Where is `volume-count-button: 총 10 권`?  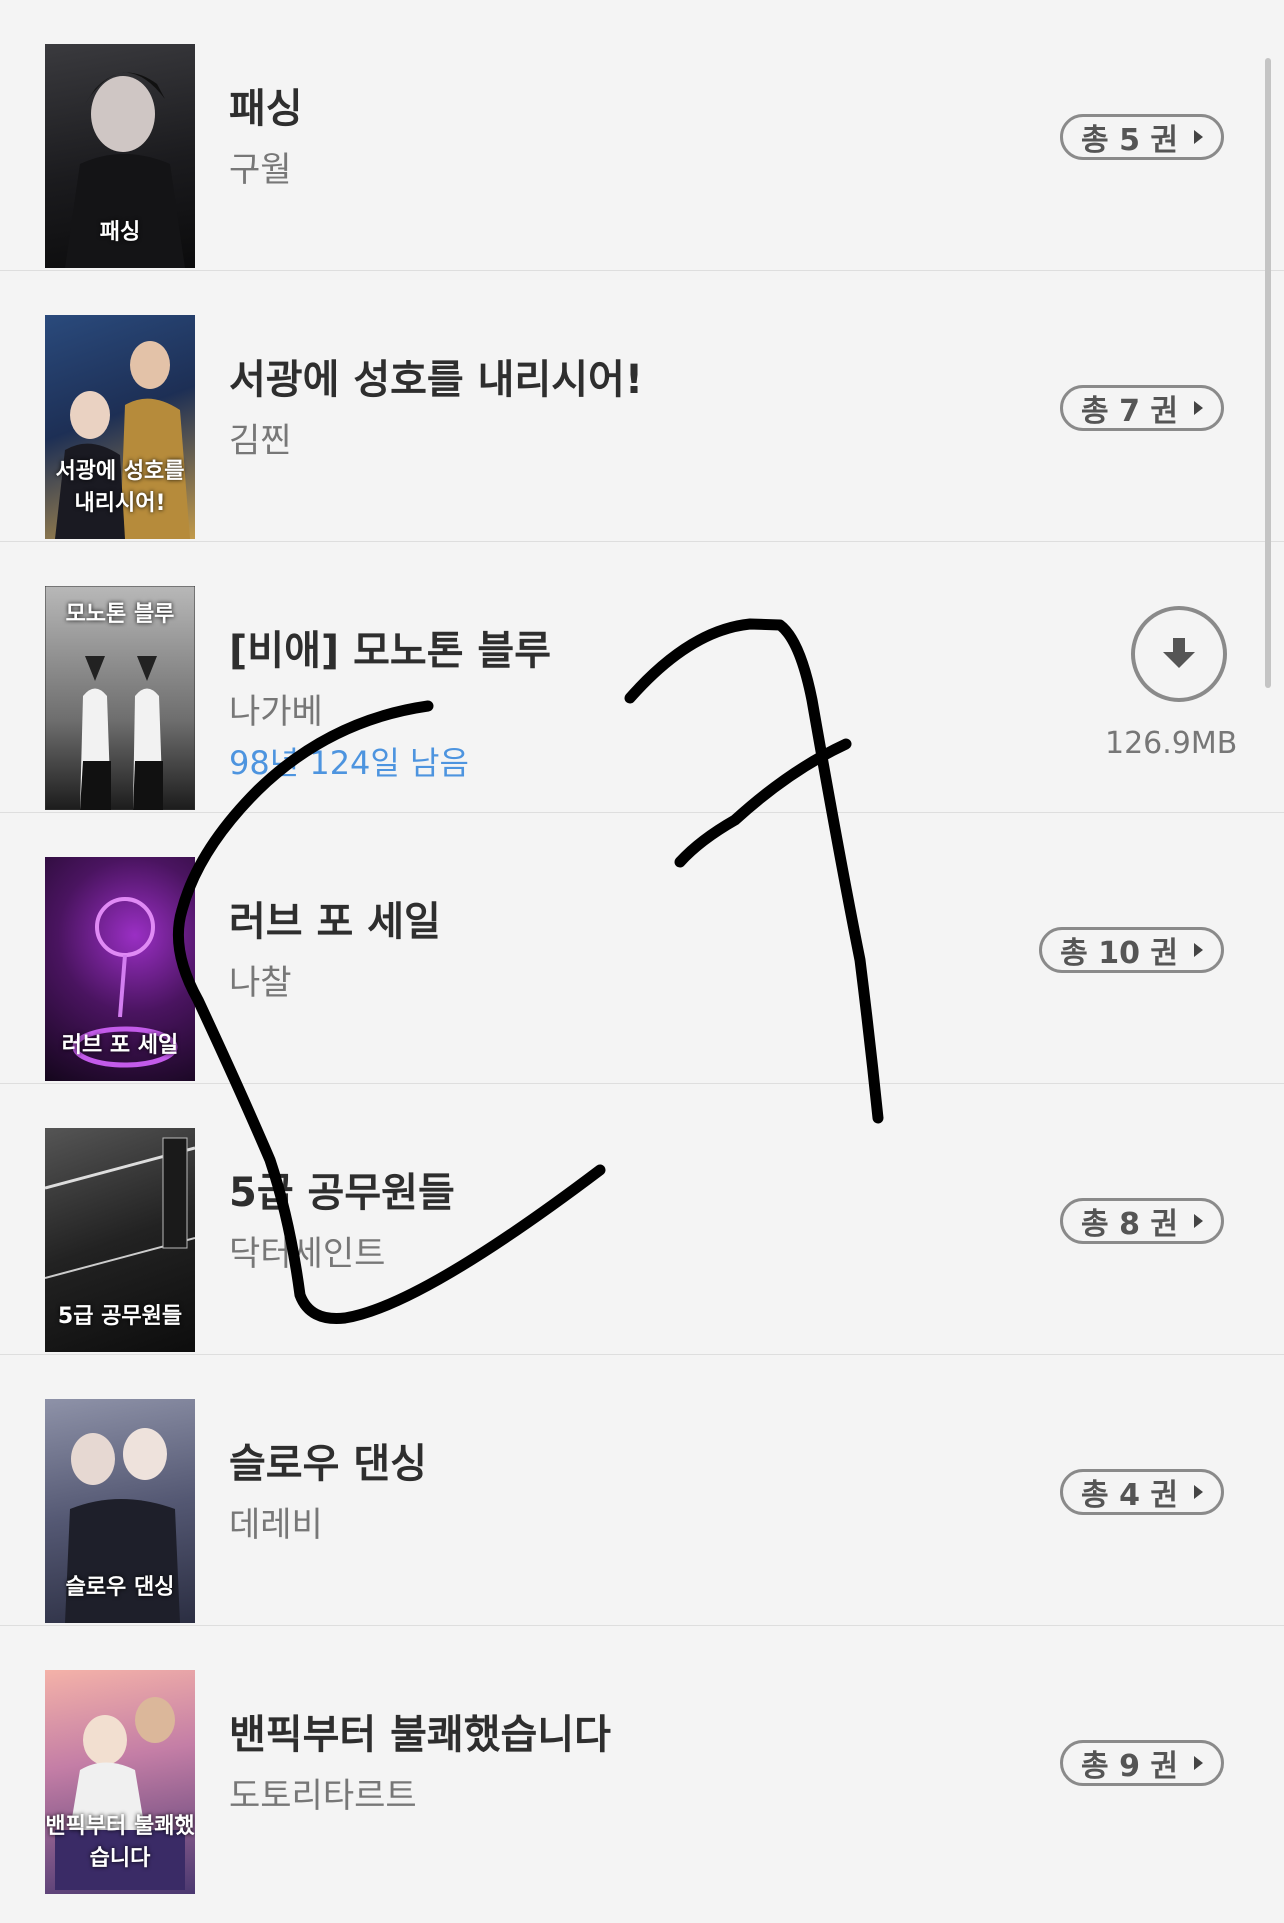 volume-count-button: 총 10 권 is located at coordinates (1131, 950).